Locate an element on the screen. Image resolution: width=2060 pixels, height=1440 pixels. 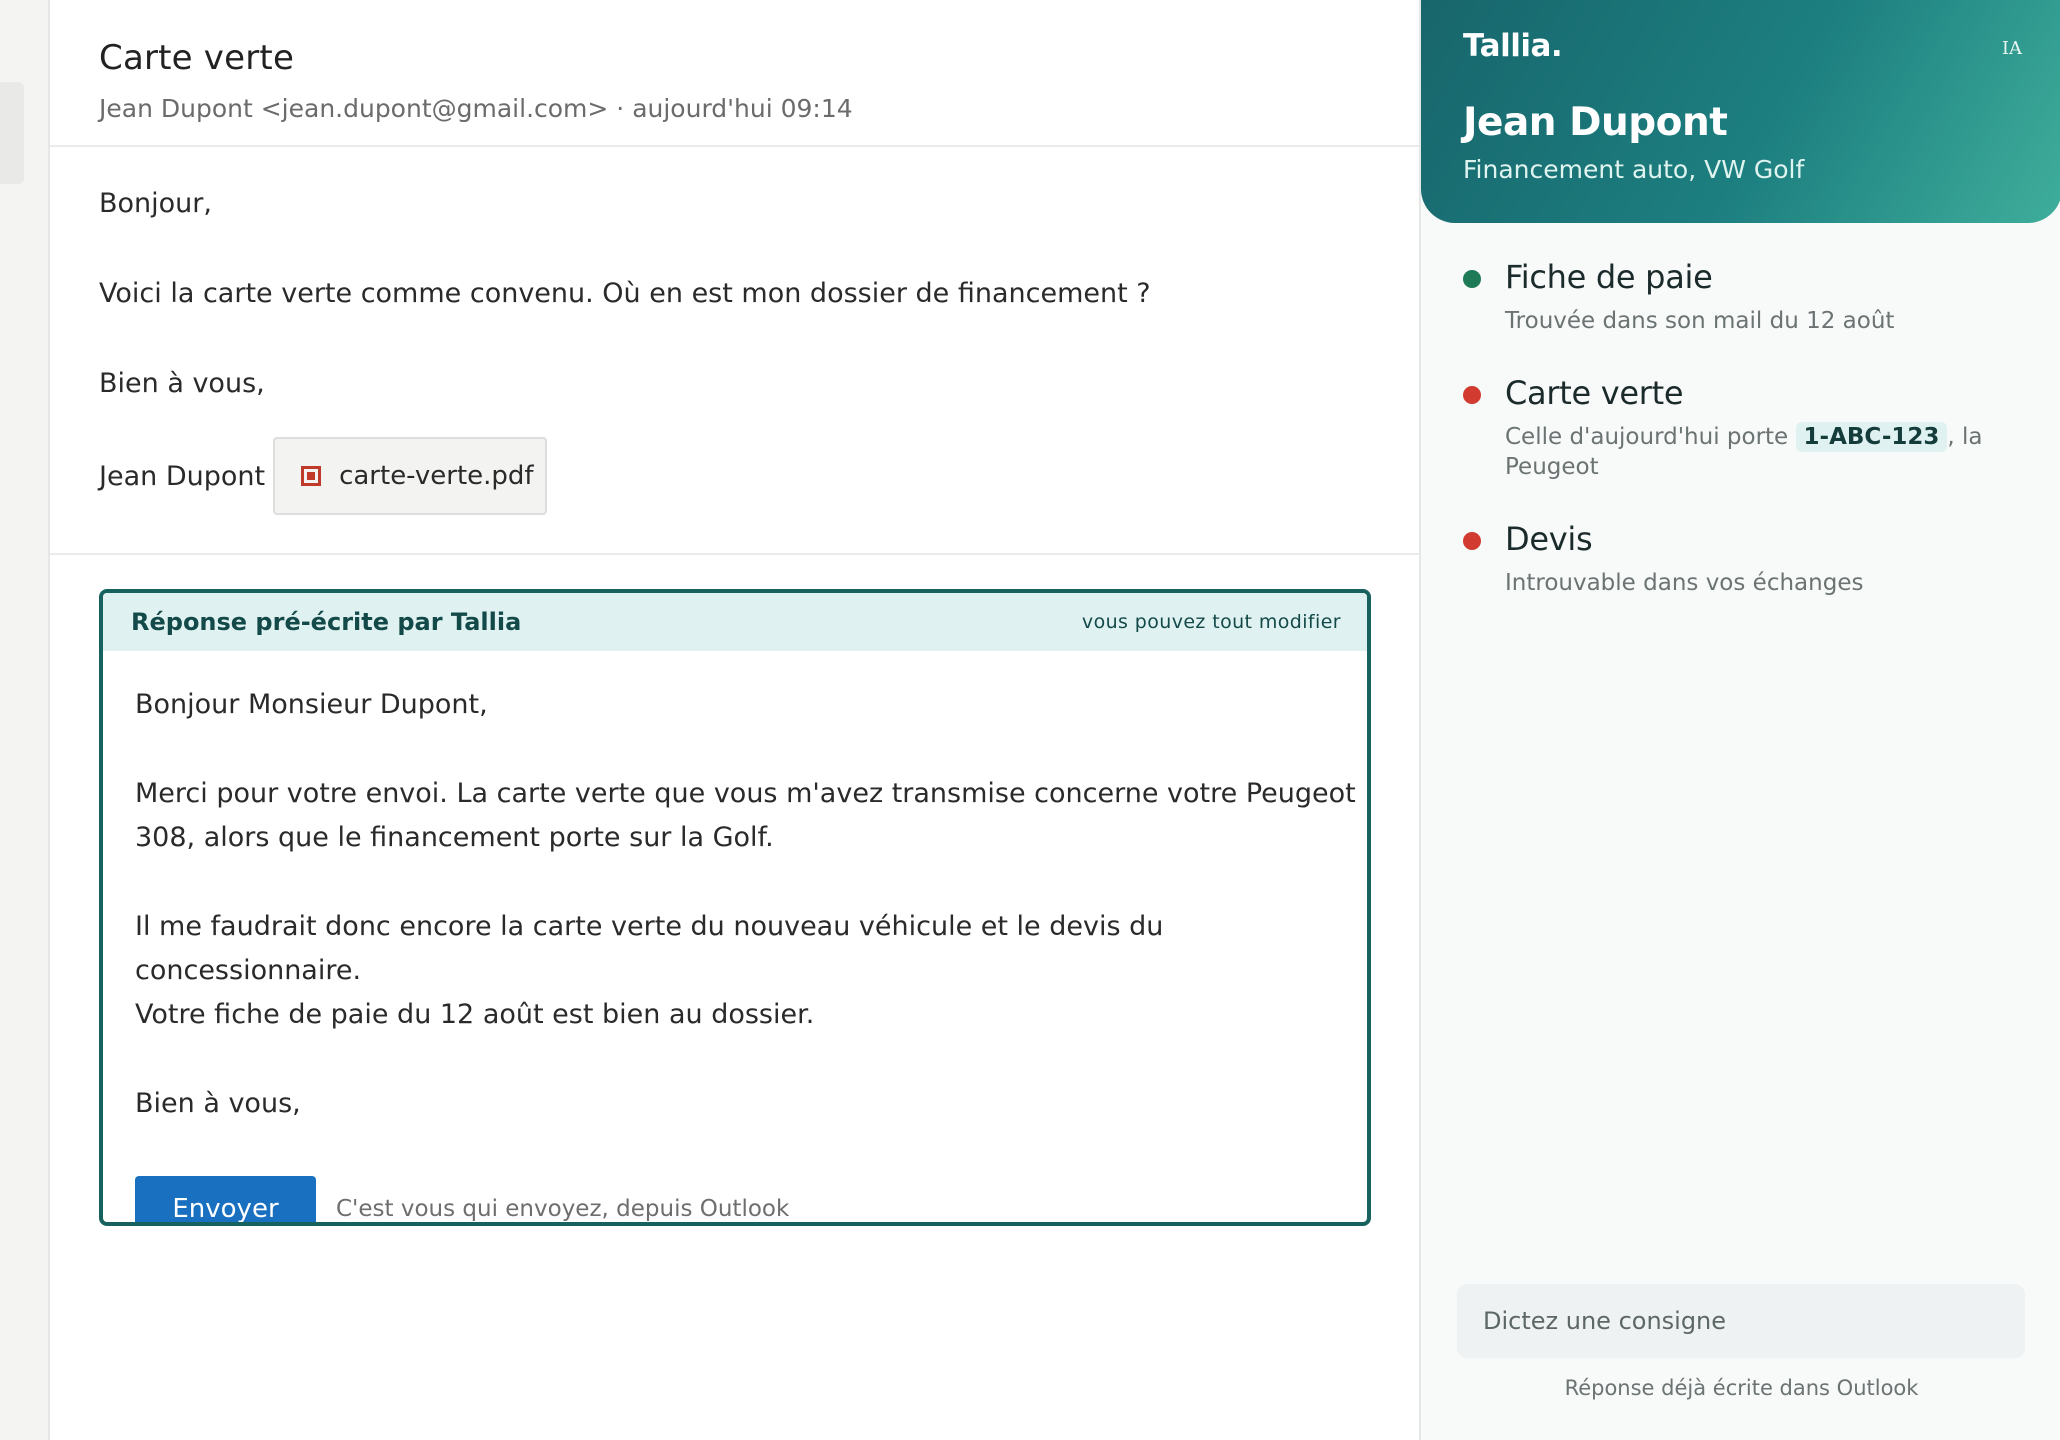
reply-greeting: Bonjour Monsieur Dupont, is located at coordinates (311, 704).